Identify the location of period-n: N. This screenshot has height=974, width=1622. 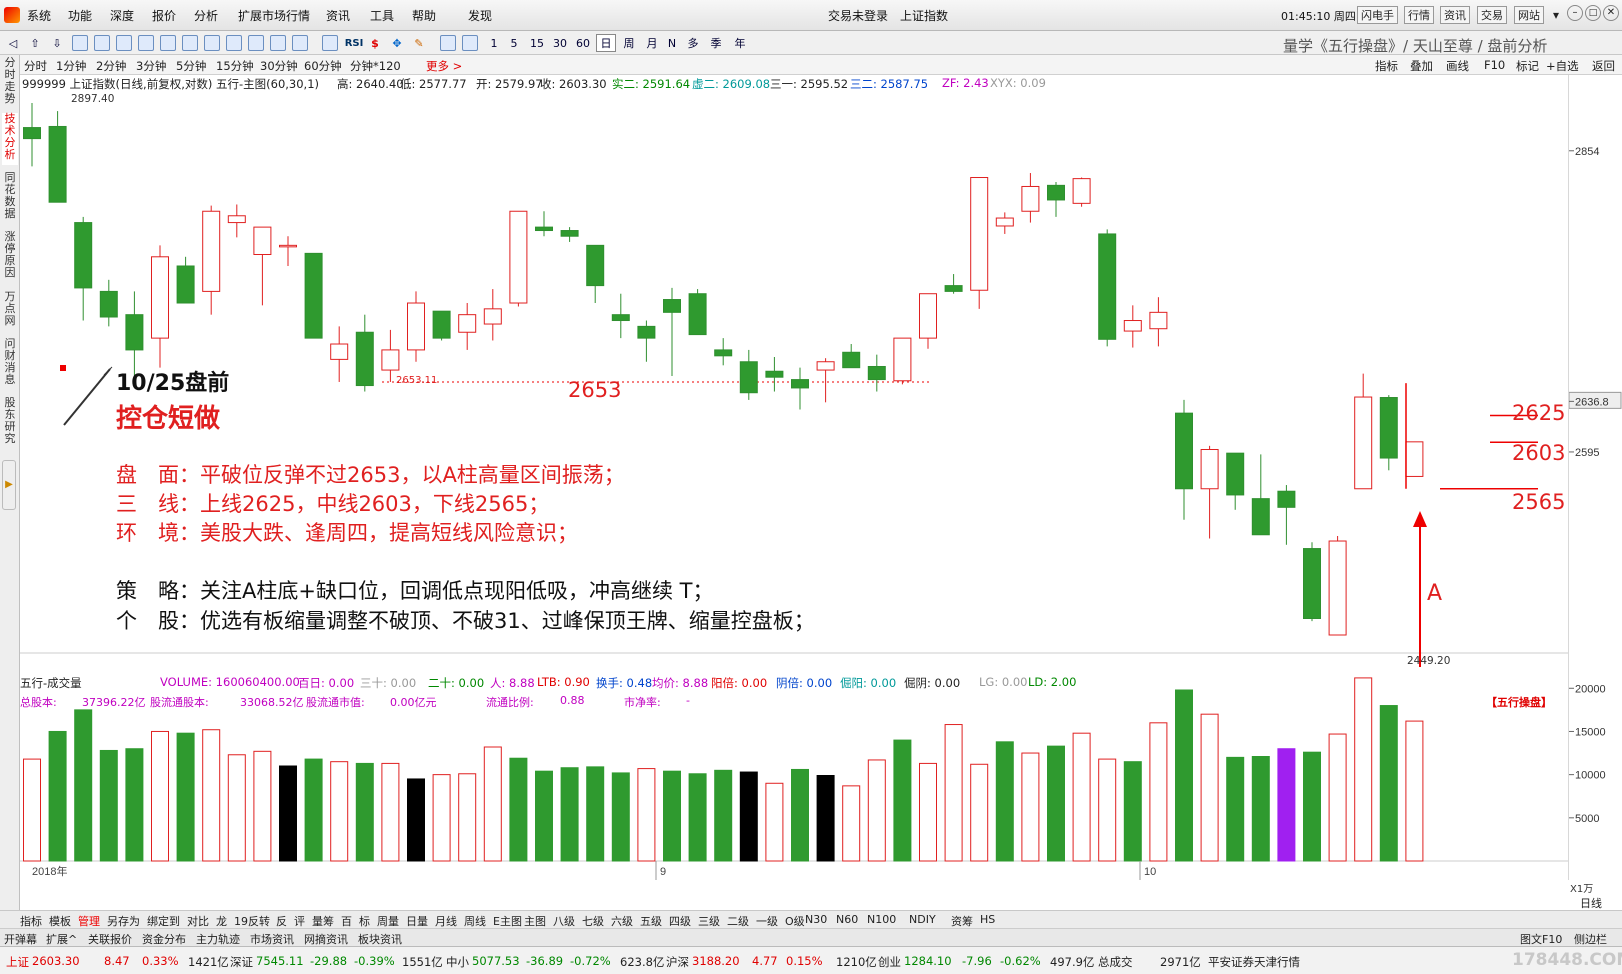
(672, 43).